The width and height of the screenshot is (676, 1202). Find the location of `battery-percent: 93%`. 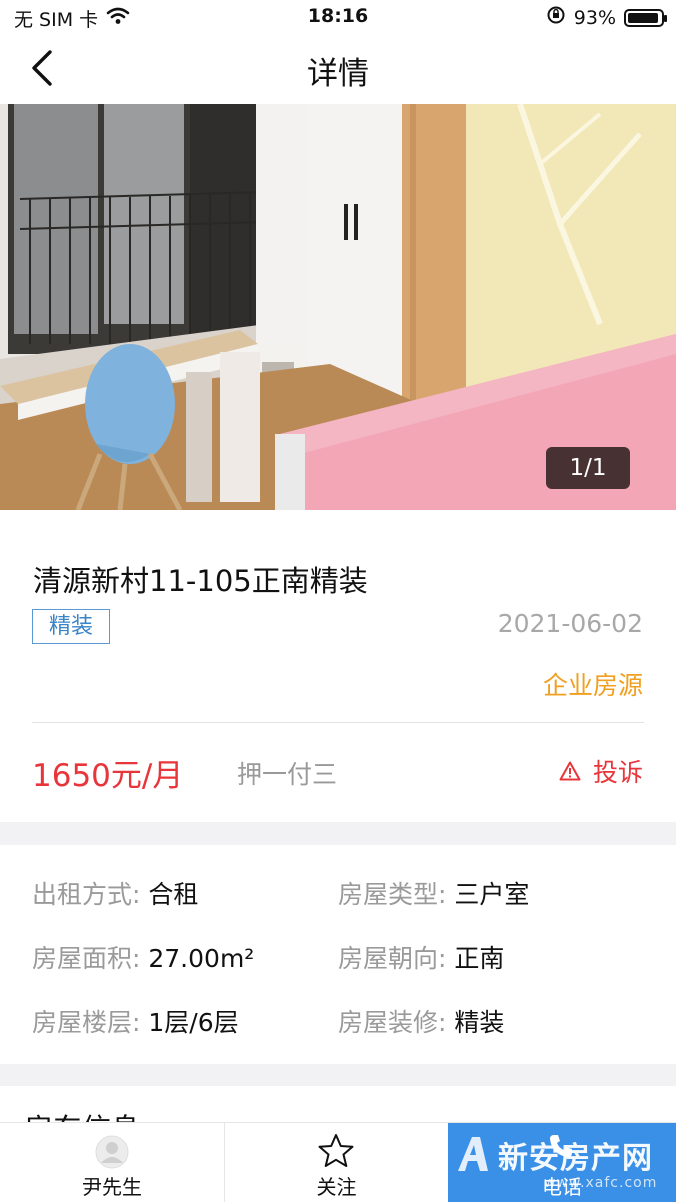

battery-percent: 93% is located at coordinates (594, 17).